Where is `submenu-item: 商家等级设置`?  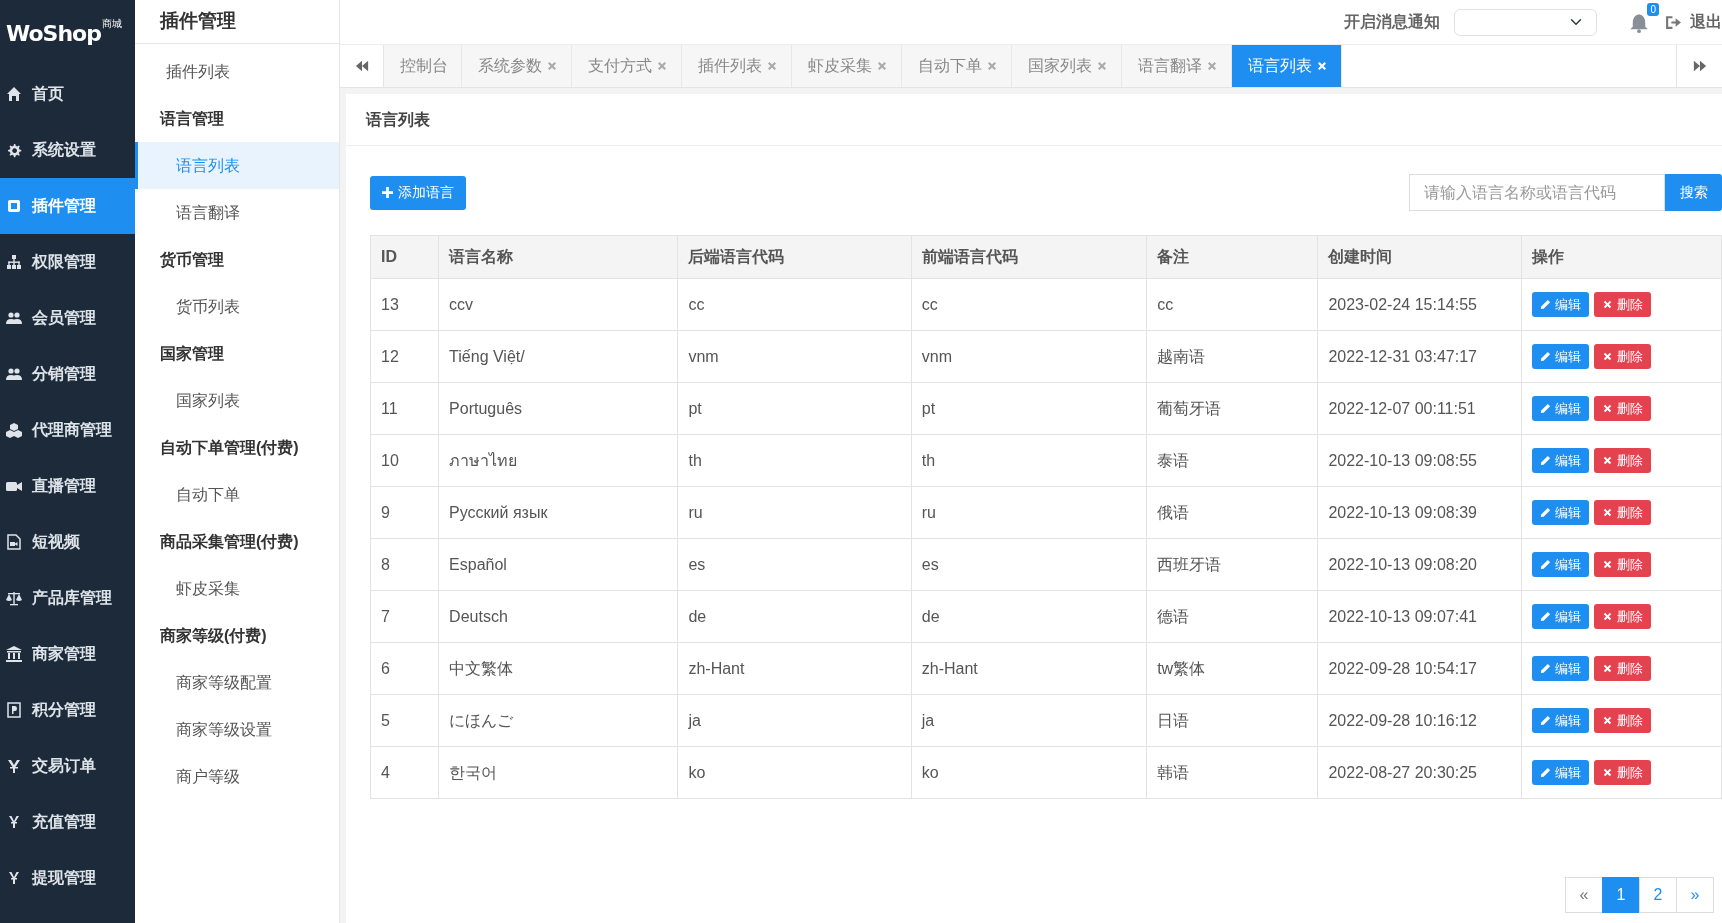
submenu-item: 商家等级设置 is located at coordinates (237, 729).